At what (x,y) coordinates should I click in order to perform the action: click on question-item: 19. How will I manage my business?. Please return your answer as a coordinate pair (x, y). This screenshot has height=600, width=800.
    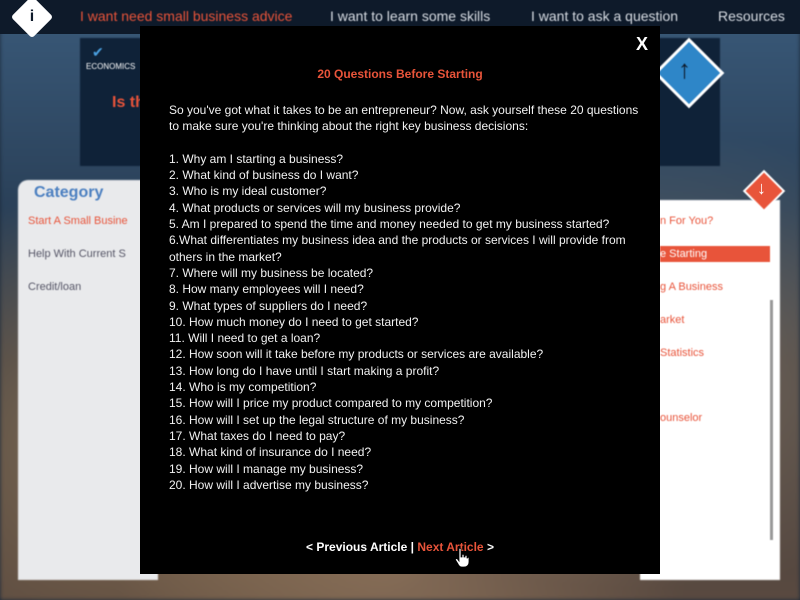
    Looking at the image, I should click on (266, 468).